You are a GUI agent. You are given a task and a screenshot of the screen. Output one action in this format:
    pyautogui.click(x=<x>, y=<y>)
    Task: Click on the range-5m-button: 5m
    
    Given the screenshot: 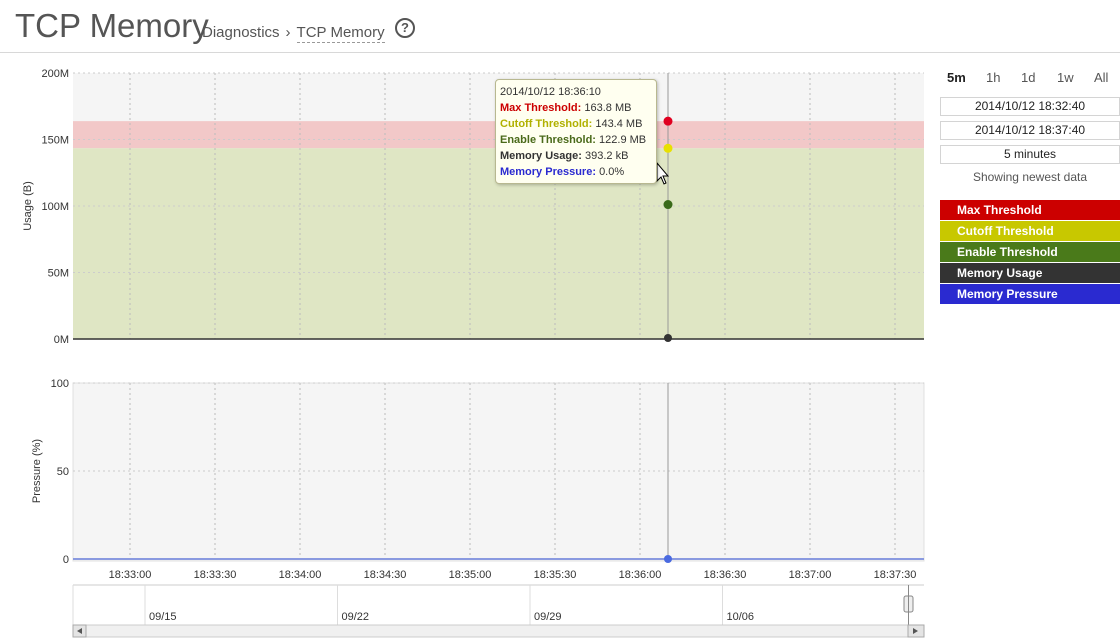 What is the action you would take?
    pyautogui.click(x=956, y=77)
    